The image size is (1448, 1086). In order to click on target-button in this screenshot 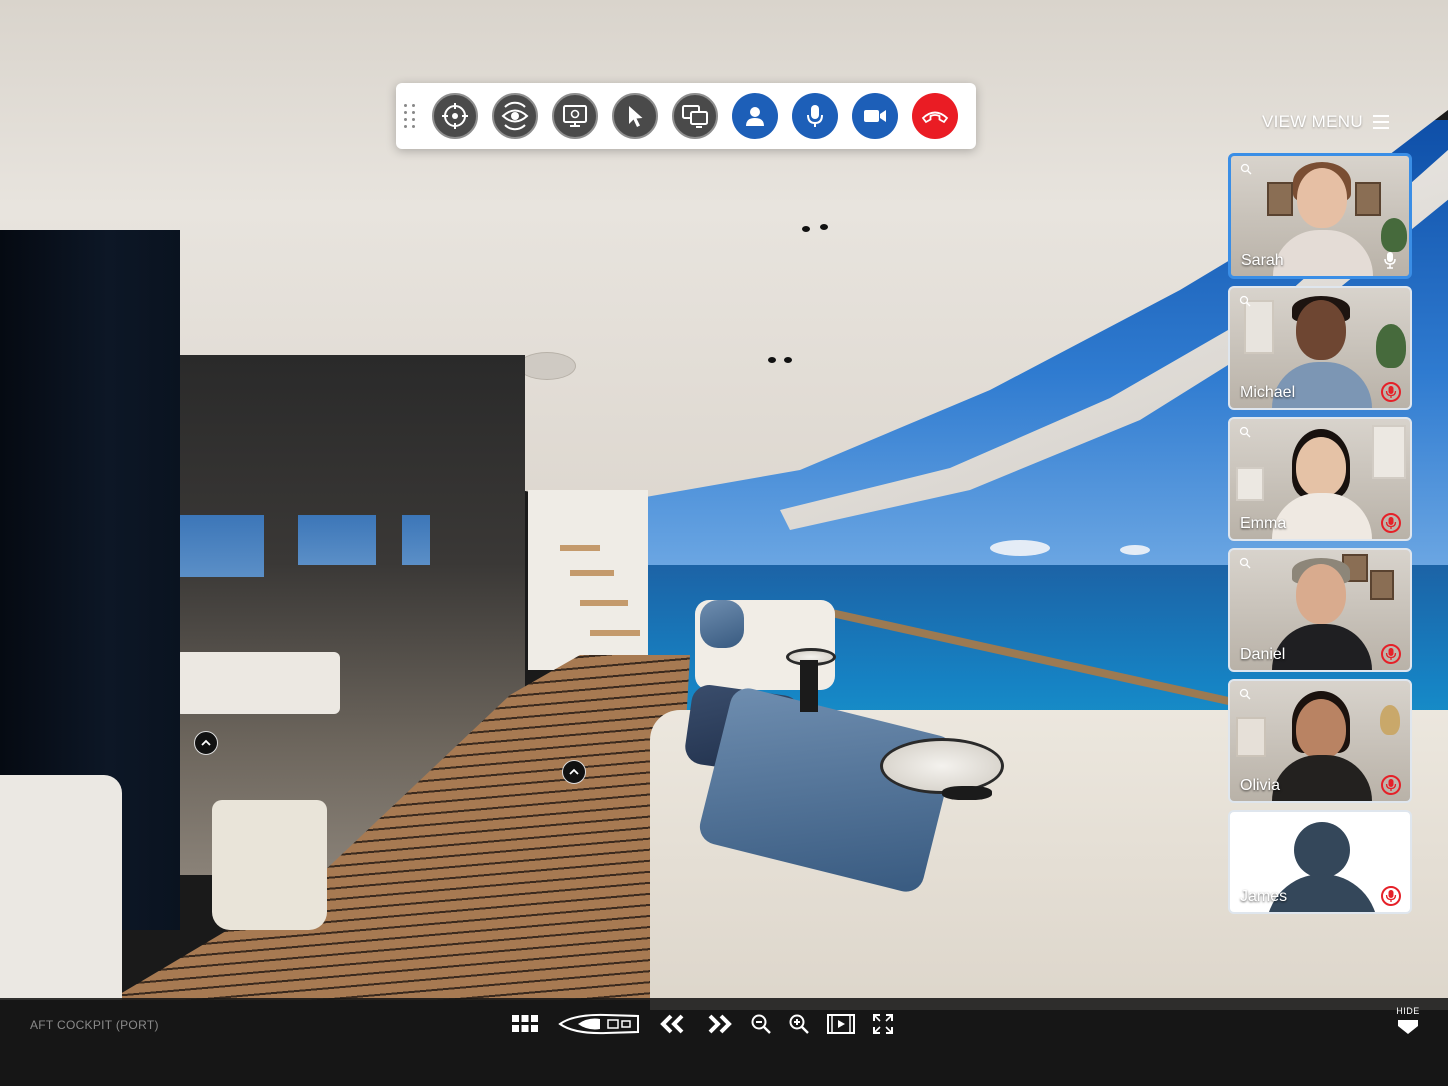, I will do `click(455, 116)`.